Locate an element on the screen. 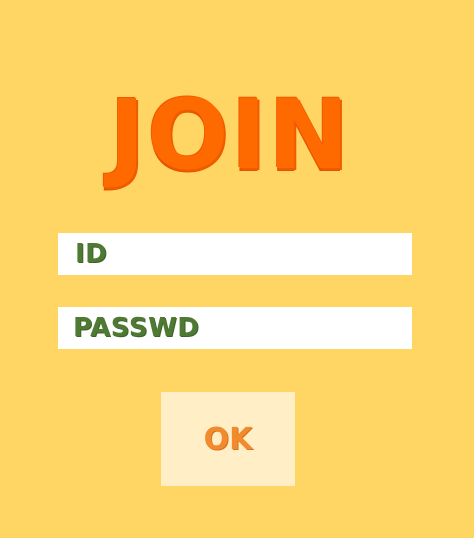 Image resolution: width=474 pixels, height=538 pixels. id-field-label: ID is located at coordinates (91, 254).